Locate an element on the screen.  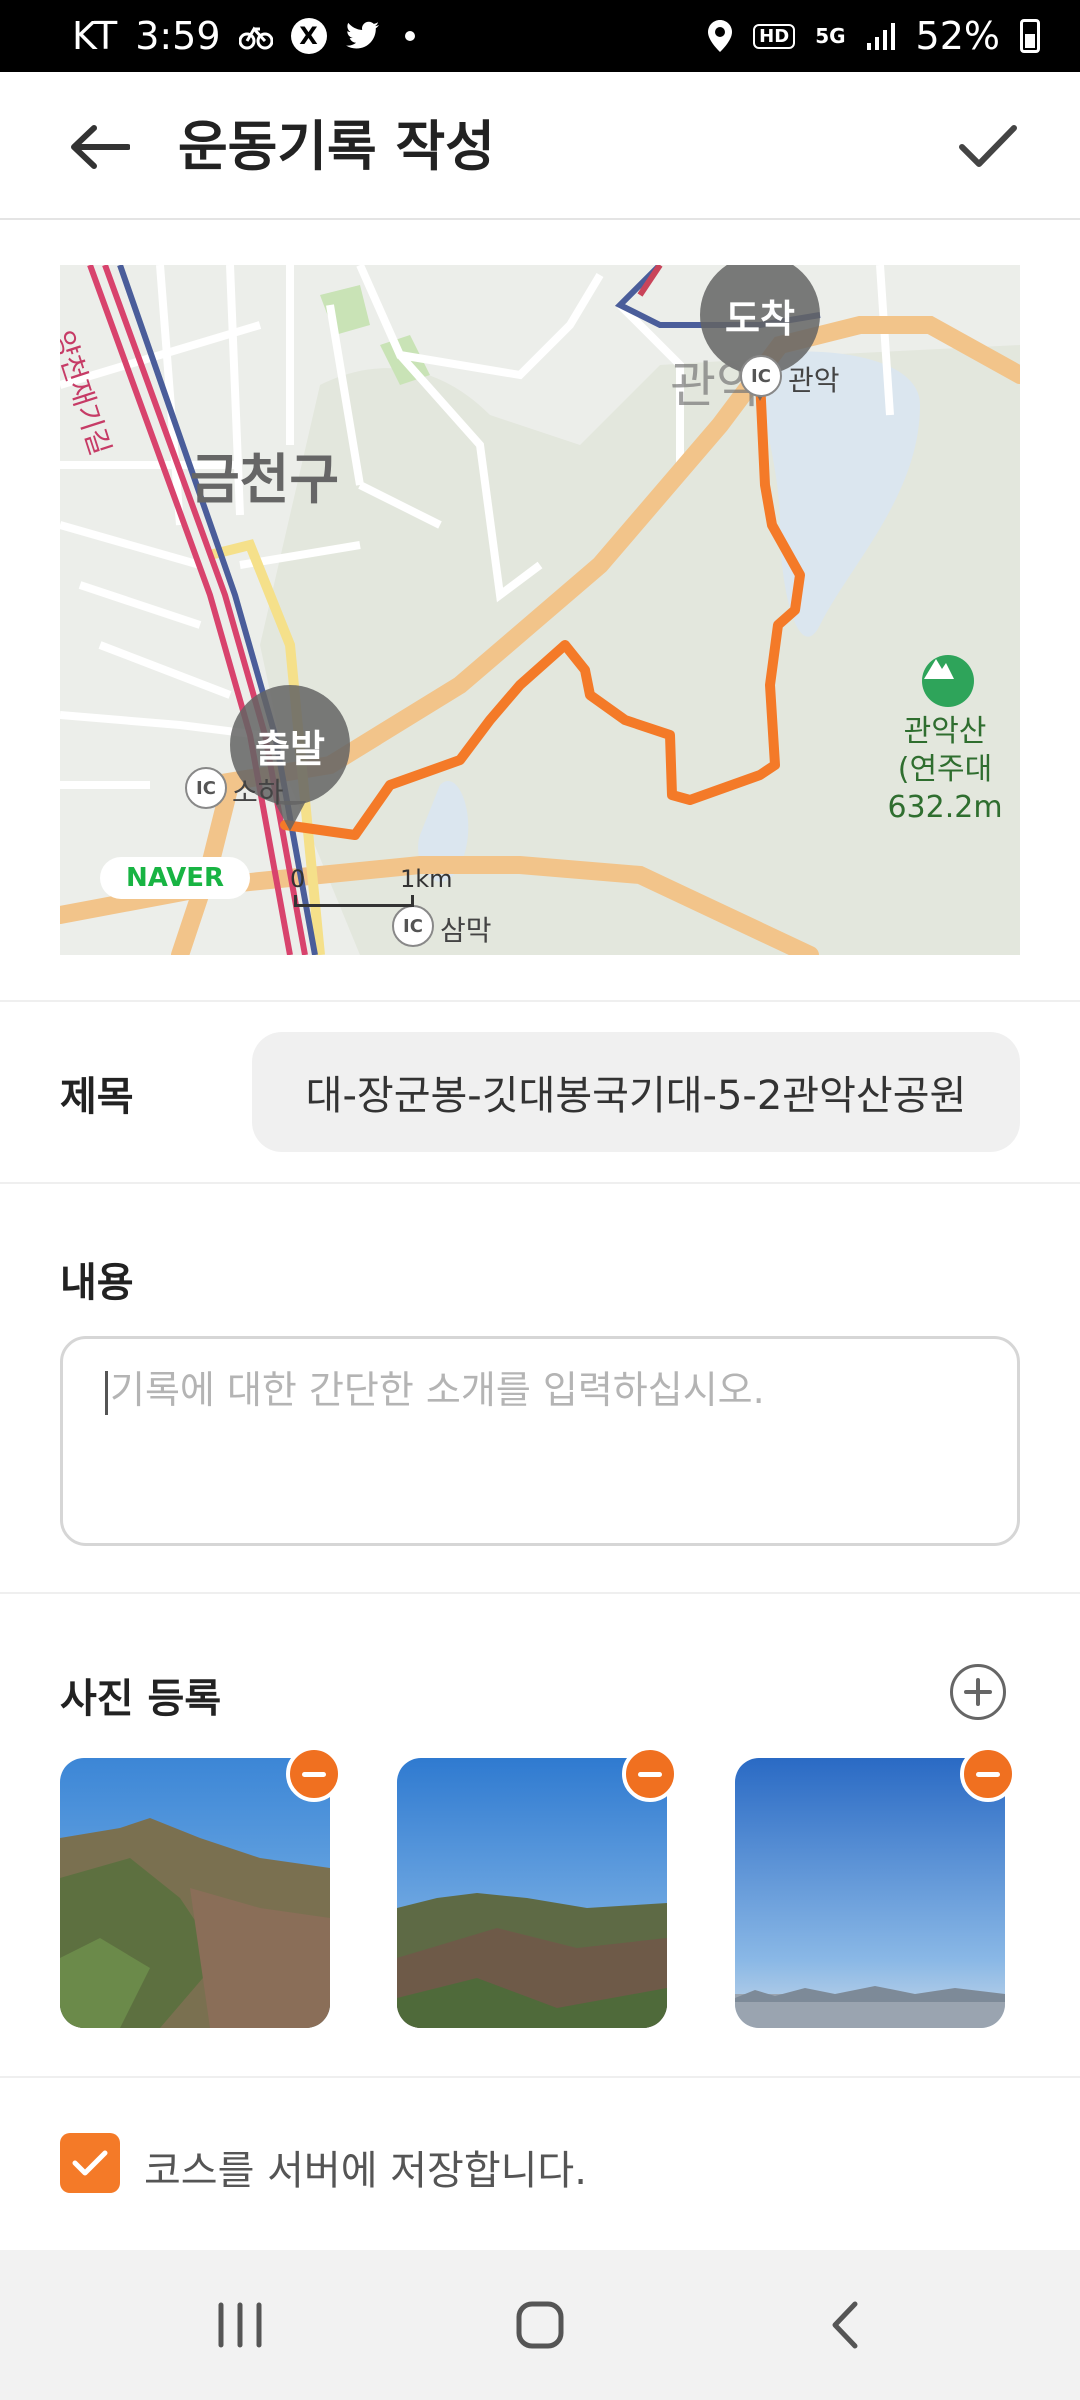
network-5g-icon: 5G is located at coordinates (830, 36).